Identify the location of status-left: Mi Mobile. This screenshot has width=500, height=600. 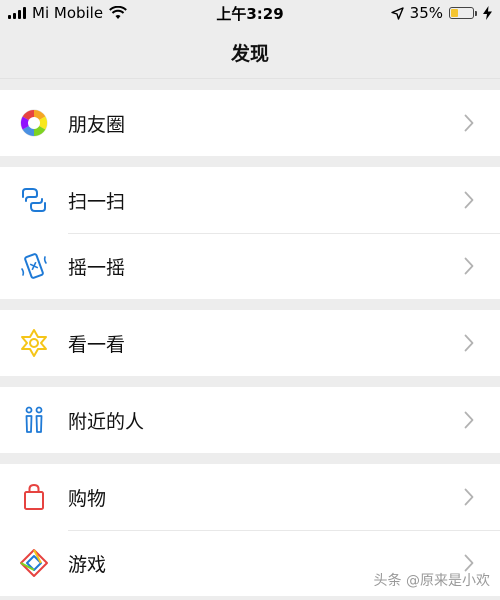
(67, 13).